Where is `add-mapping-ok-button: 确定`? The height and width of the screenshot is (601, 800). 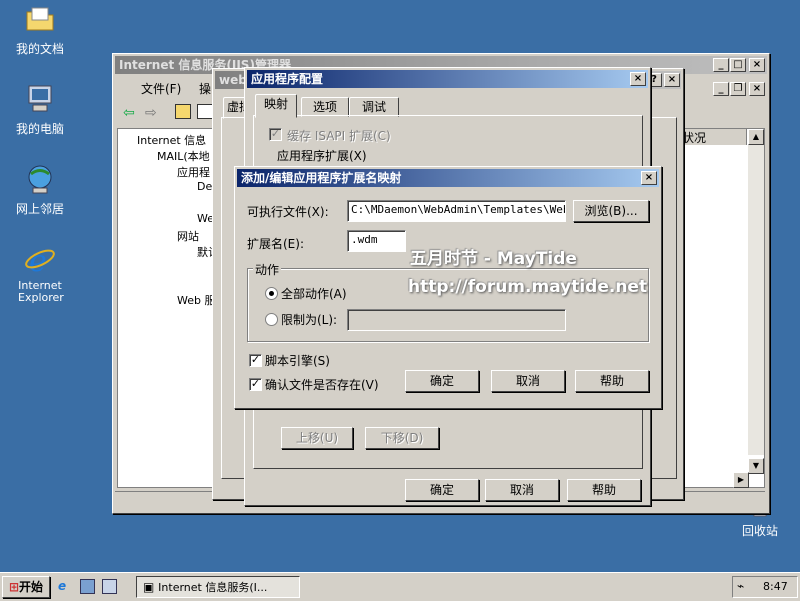 add-mapping-ok-button: 确定 is located at coordinates (442, 381).